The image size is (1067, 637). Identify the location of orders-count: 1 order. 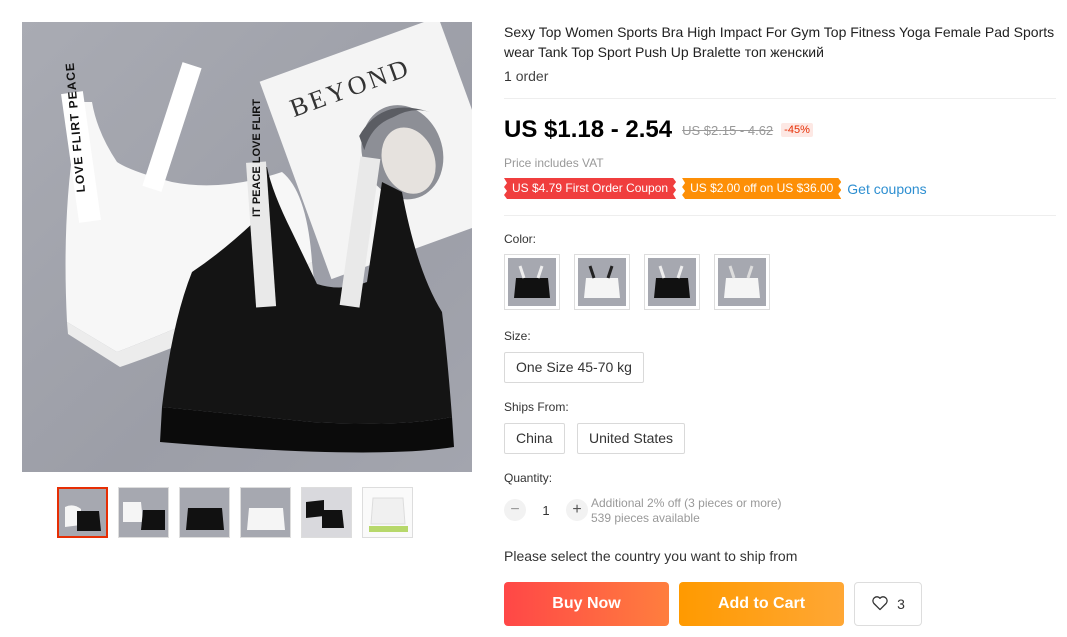
(526, 76).